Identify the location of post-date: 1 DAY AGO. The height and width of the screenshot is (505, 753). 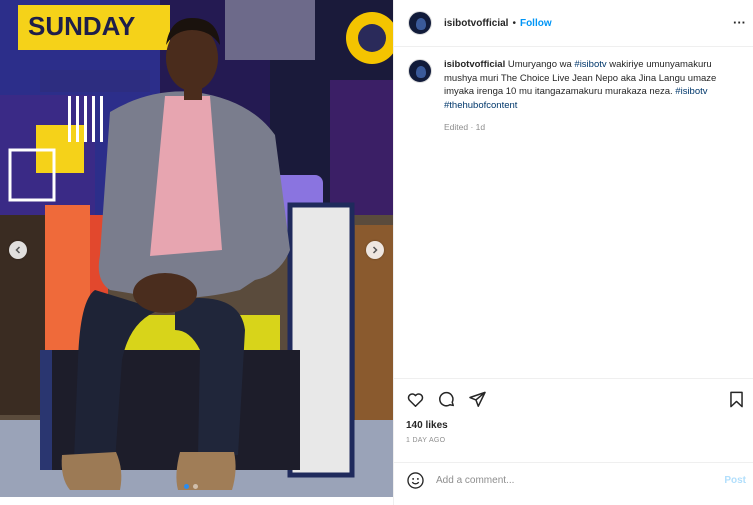
(425, 440).